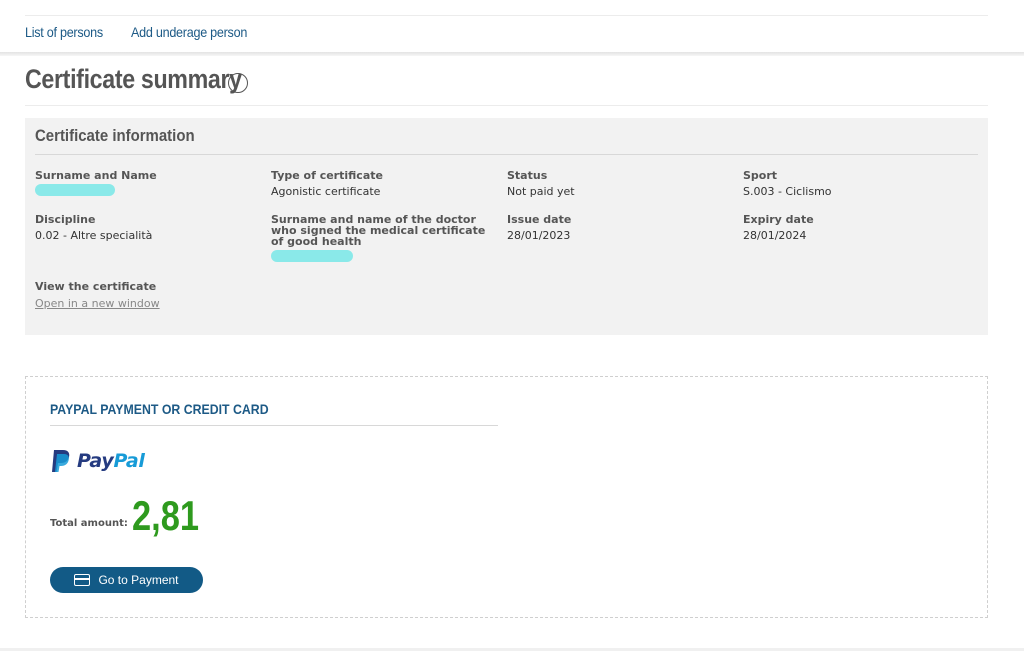 This screenshot has height=651, width=1024. Describe the element at coordinates (775, 235) in the screenshot. I see `field-value: 28/01/2024` at that location.